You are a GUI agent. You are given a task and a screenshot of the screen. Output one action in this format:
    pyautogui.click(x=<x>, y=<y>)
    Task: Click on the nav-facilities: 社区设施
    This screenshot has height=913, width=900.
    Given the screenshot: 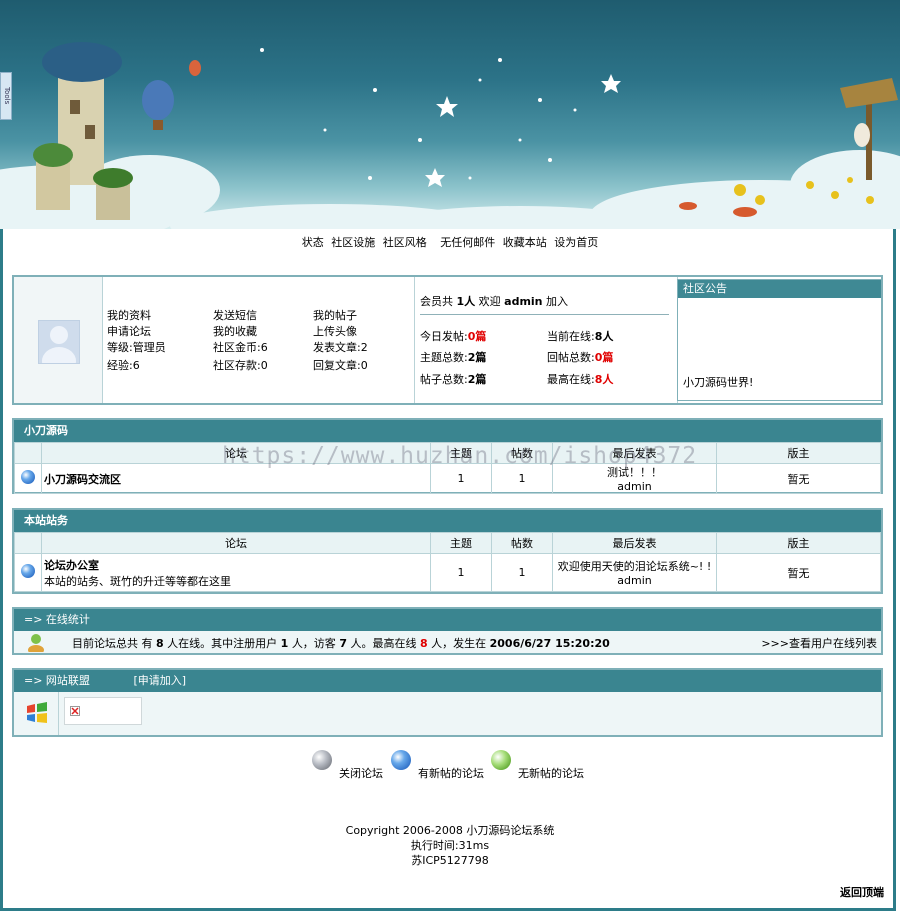 What is the action you would take?
    pyautogui.click(x=353, y=242)
    